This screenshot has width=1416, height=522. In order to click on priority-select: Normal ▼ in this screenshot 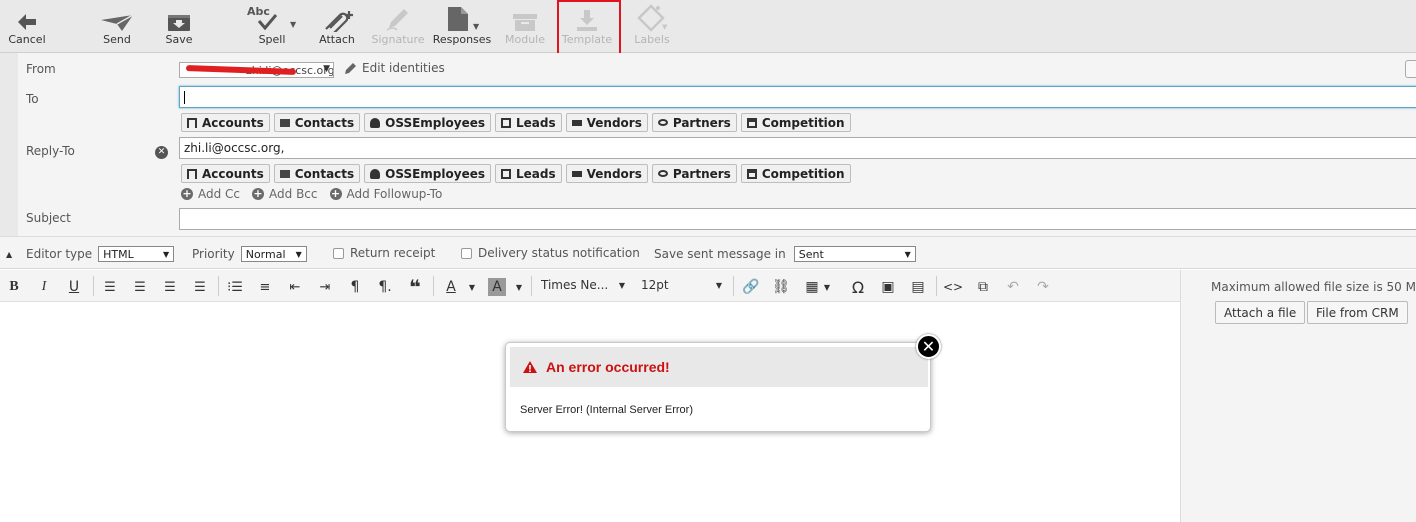, I will do `click(273, 254)`.